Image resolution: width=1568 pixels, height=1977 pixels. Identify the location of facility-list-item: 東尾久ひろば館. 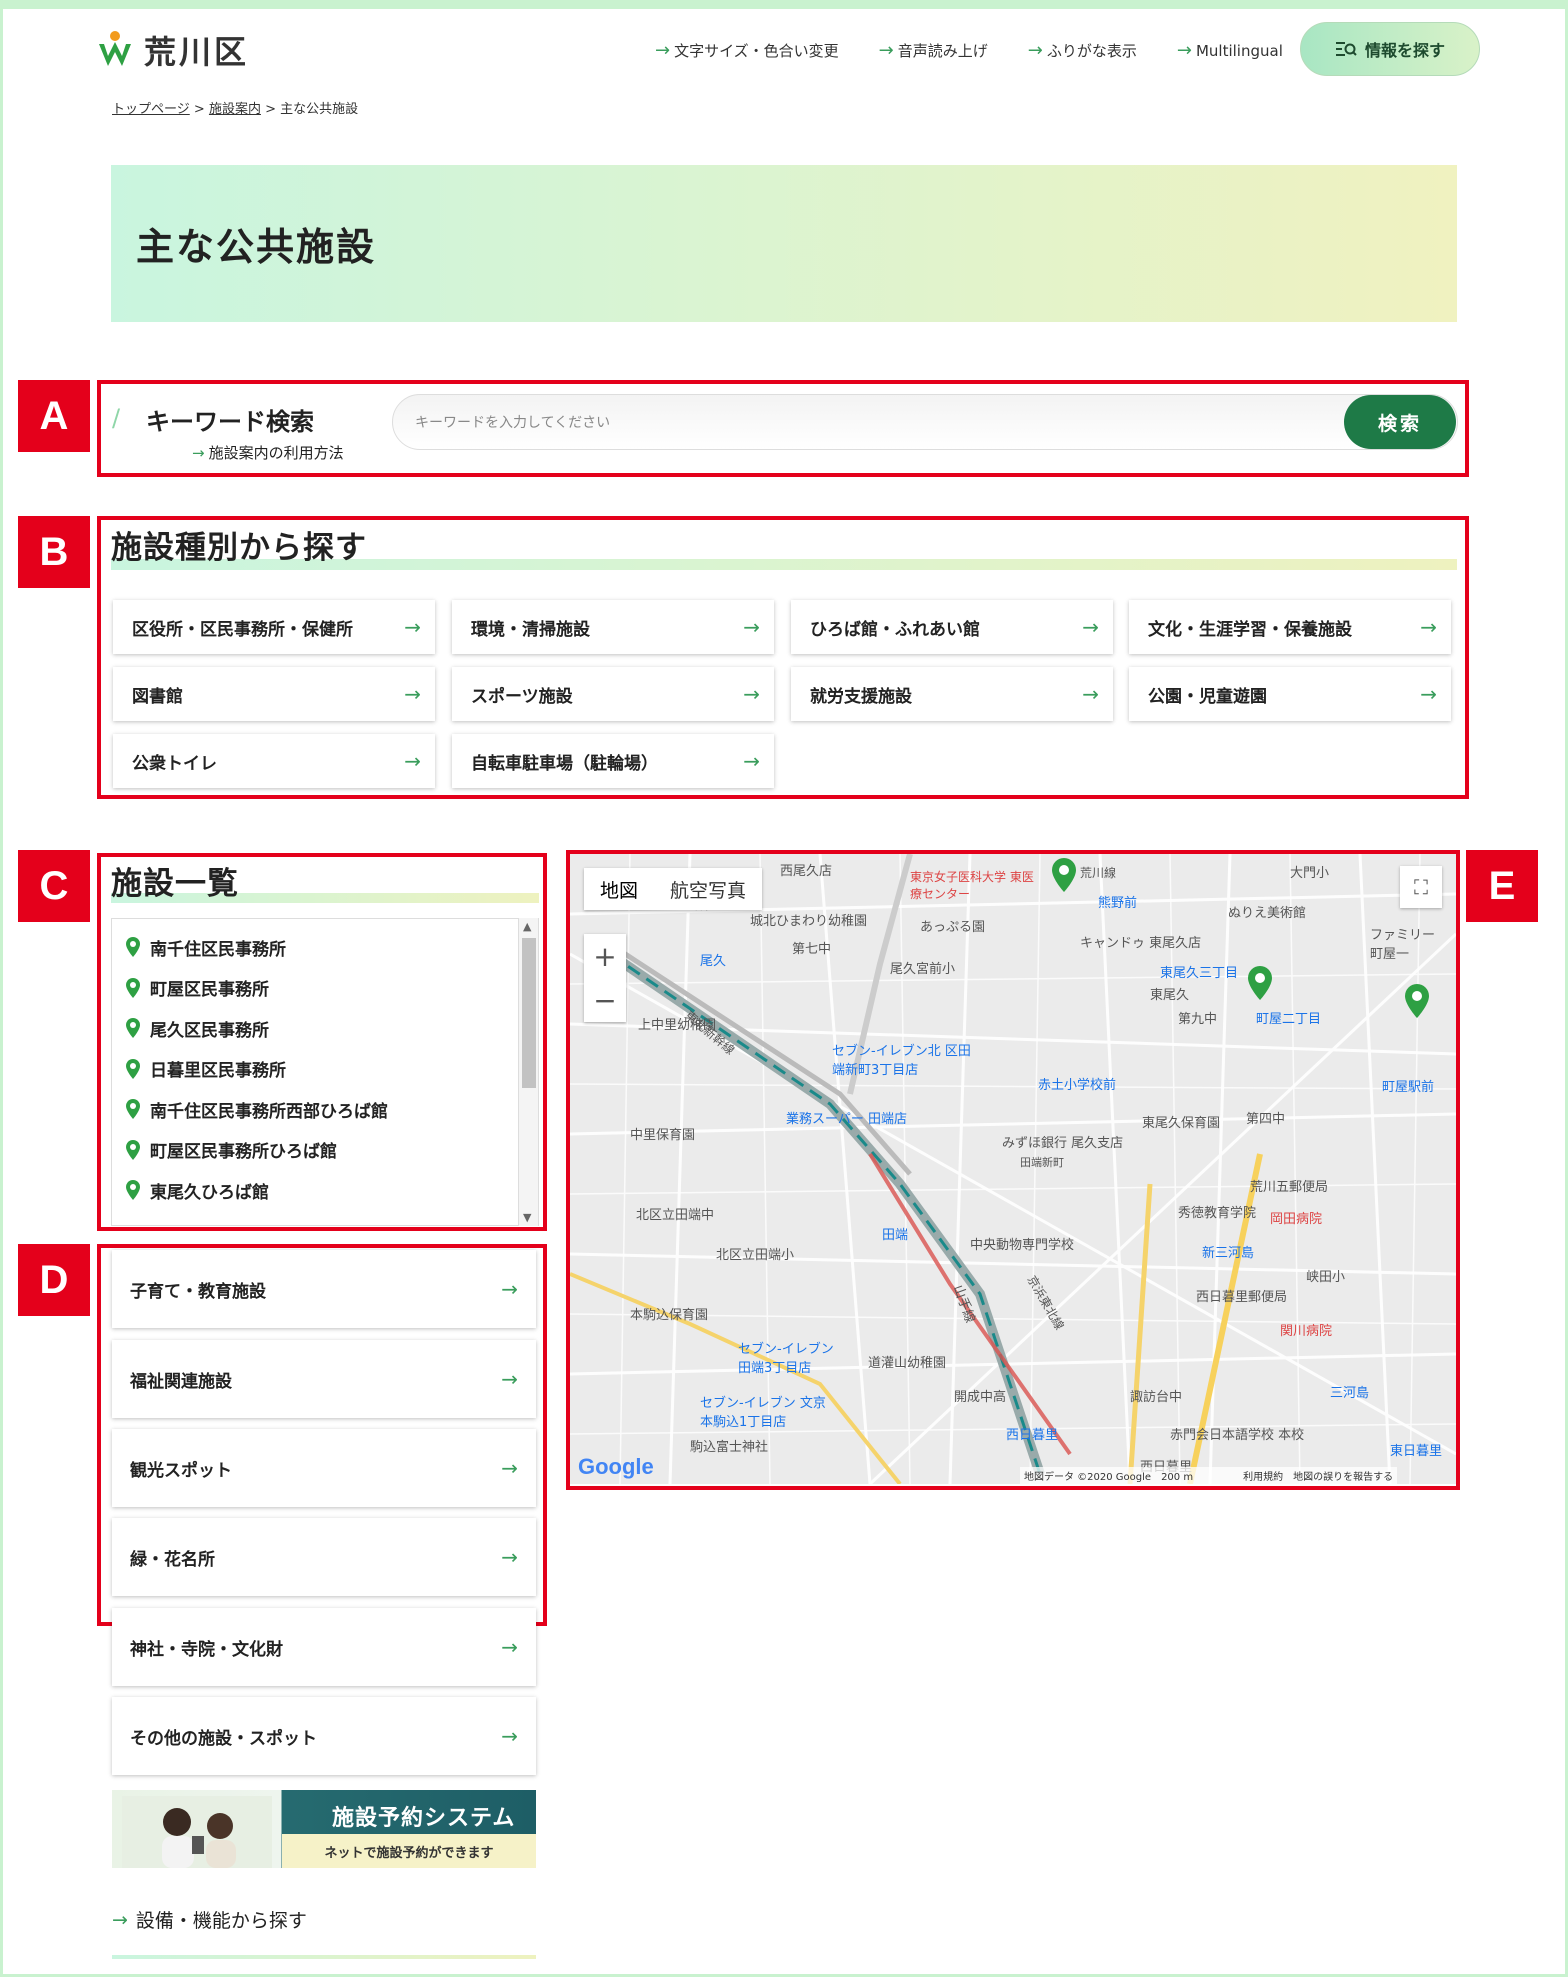
(325, 1190).